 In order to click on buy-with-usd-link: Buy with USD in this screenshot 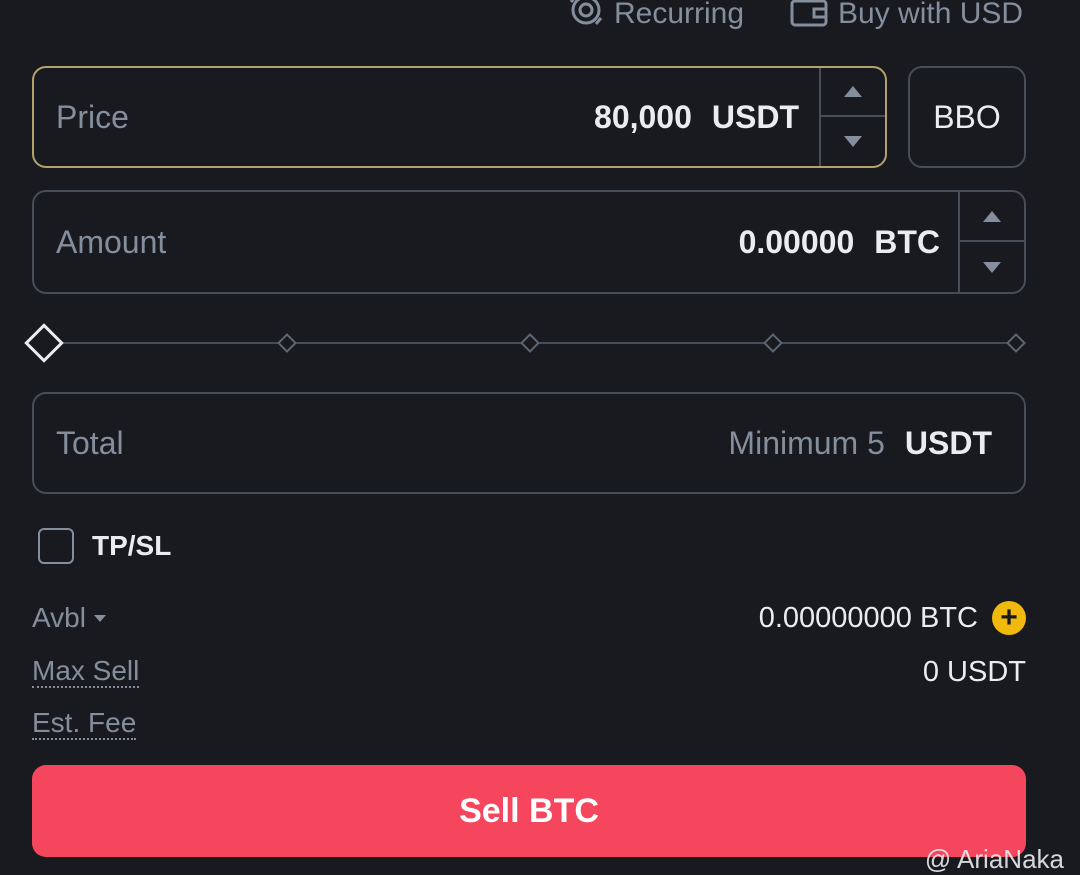, I will do `click(906, 17)`.